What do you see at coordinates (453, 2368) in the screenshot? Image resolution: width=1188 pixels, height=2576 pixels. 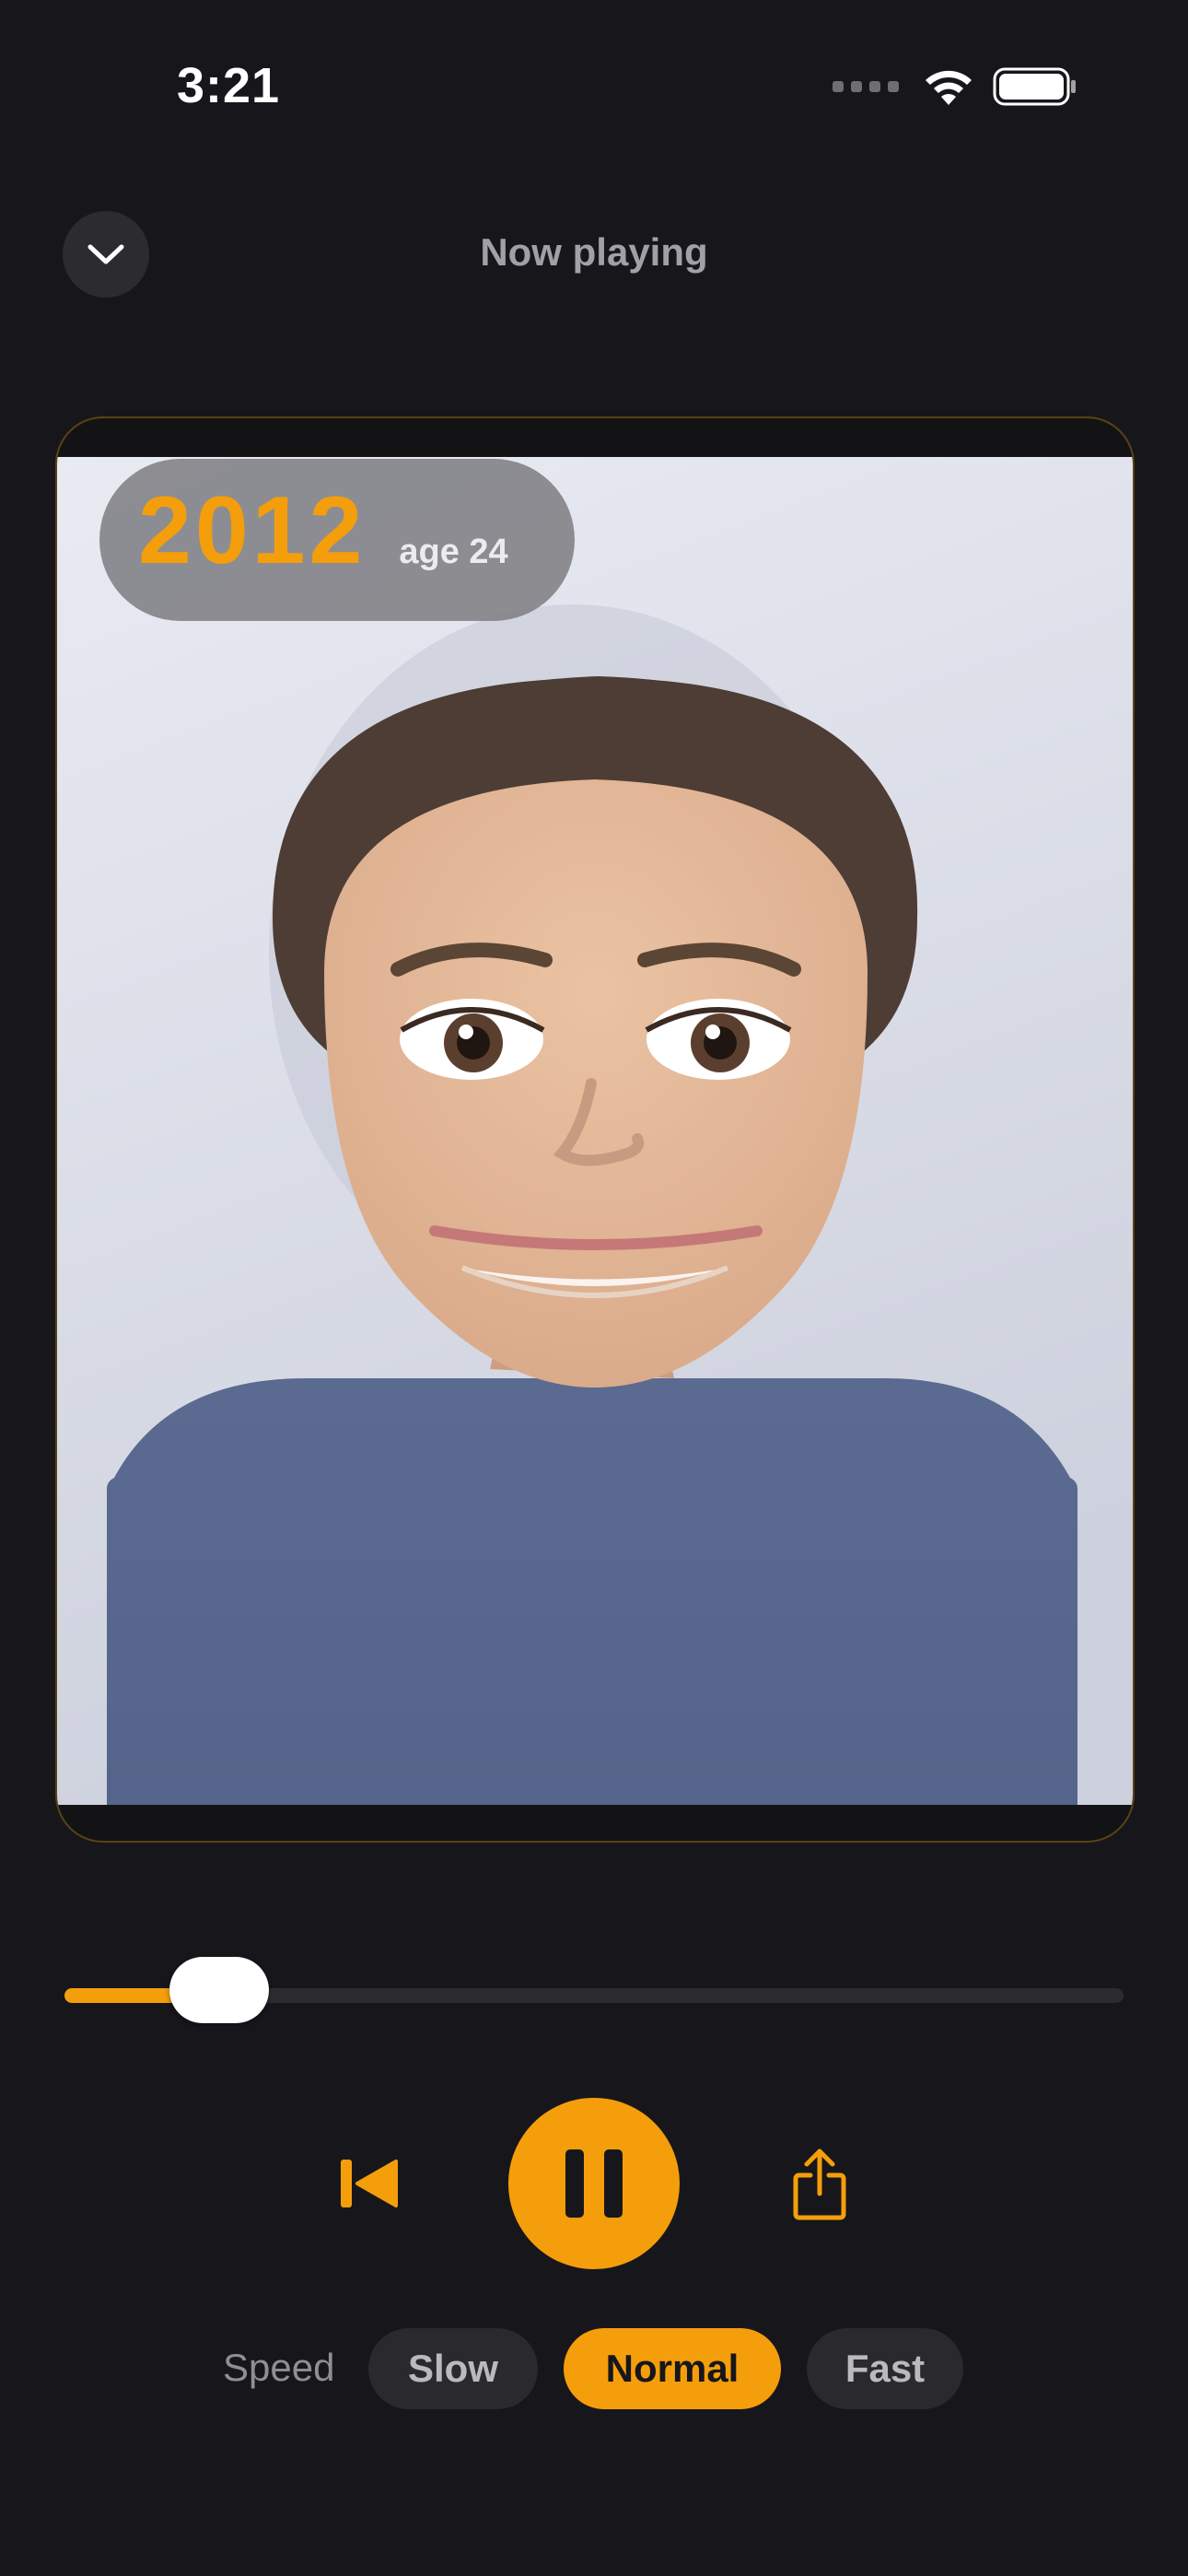 I see `speed-option-slow: Slow` at bounding box center [453, 2368].